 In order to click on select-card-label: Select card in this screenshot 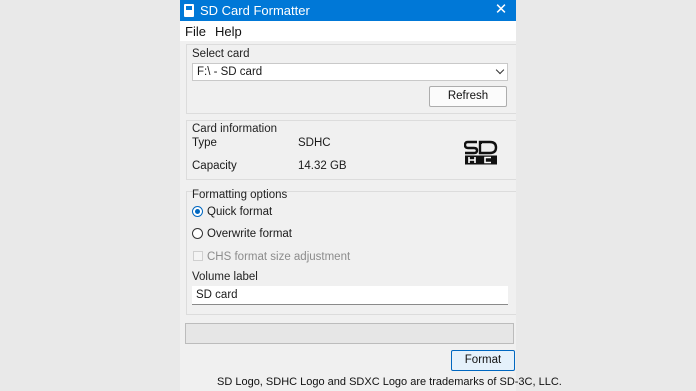, I will do `click(221, 54)`.